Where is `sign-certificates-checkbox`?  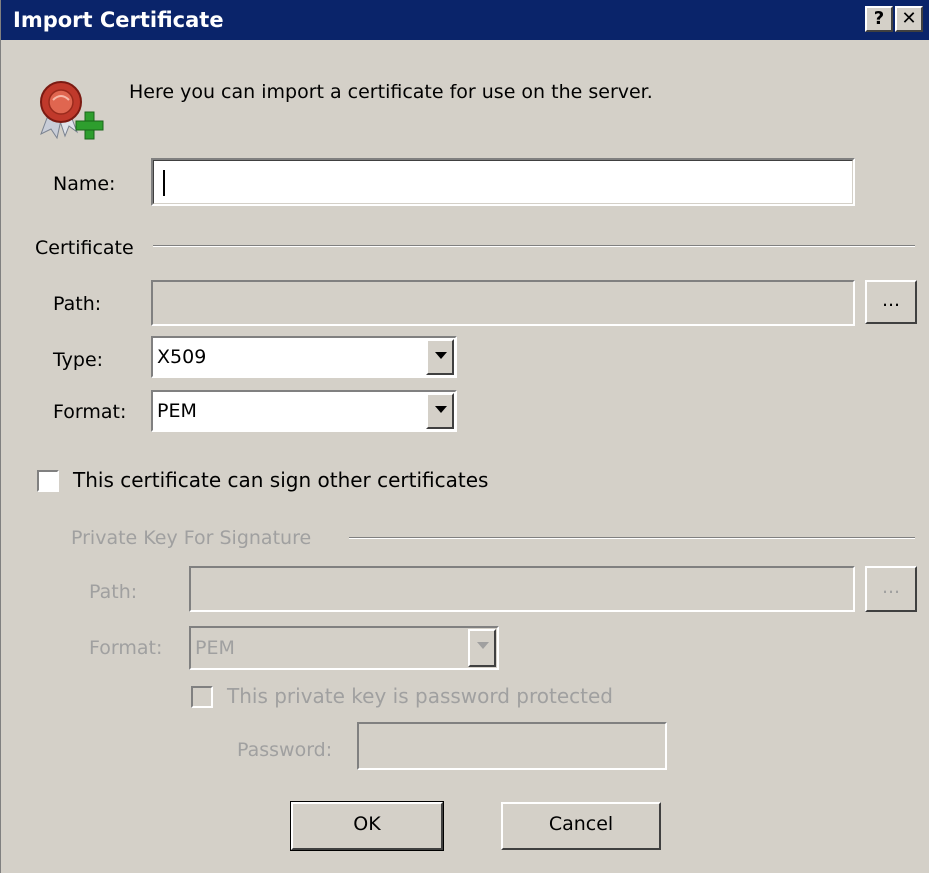 sign-certificates-checkbox is located at coordinates (48, 481).